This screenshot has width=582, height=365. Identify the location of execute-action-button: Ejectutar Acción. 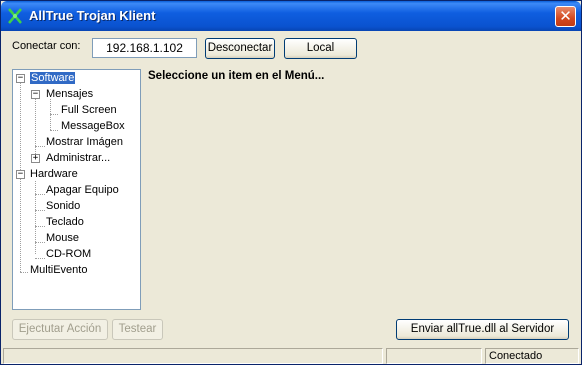
(60, 329).